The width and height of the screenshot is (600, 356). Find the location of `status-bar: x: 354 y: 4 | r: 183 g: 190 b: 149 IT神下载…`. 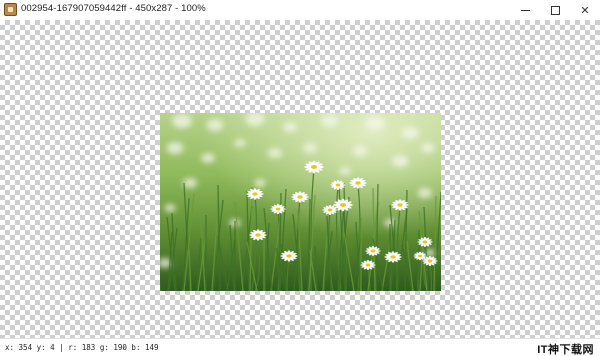

status-bar: x: 354 y: 4 | r: 183 g: 190 b: 149 IT神下载… is located at coordinates (300, 347).